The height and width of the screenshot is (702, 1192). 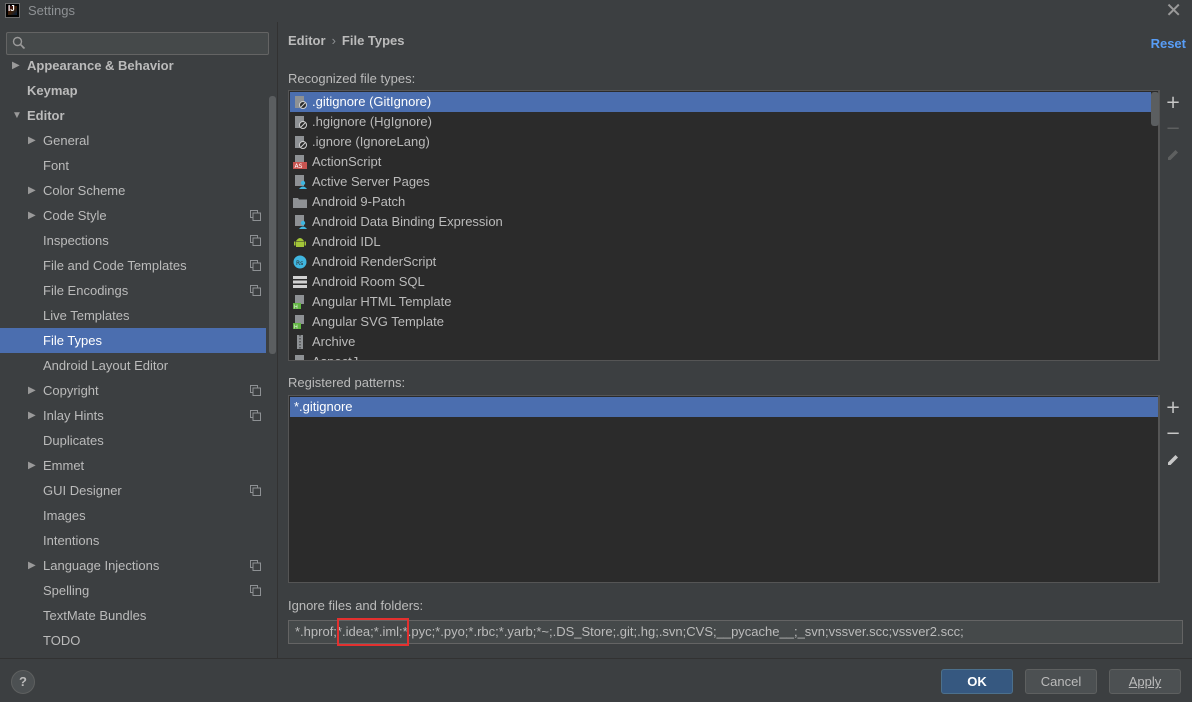 What do you see at coordinates (724, 407) in the screenshot?
I see `pattern-row: *.gitignore` at bounding box center [724, 407].